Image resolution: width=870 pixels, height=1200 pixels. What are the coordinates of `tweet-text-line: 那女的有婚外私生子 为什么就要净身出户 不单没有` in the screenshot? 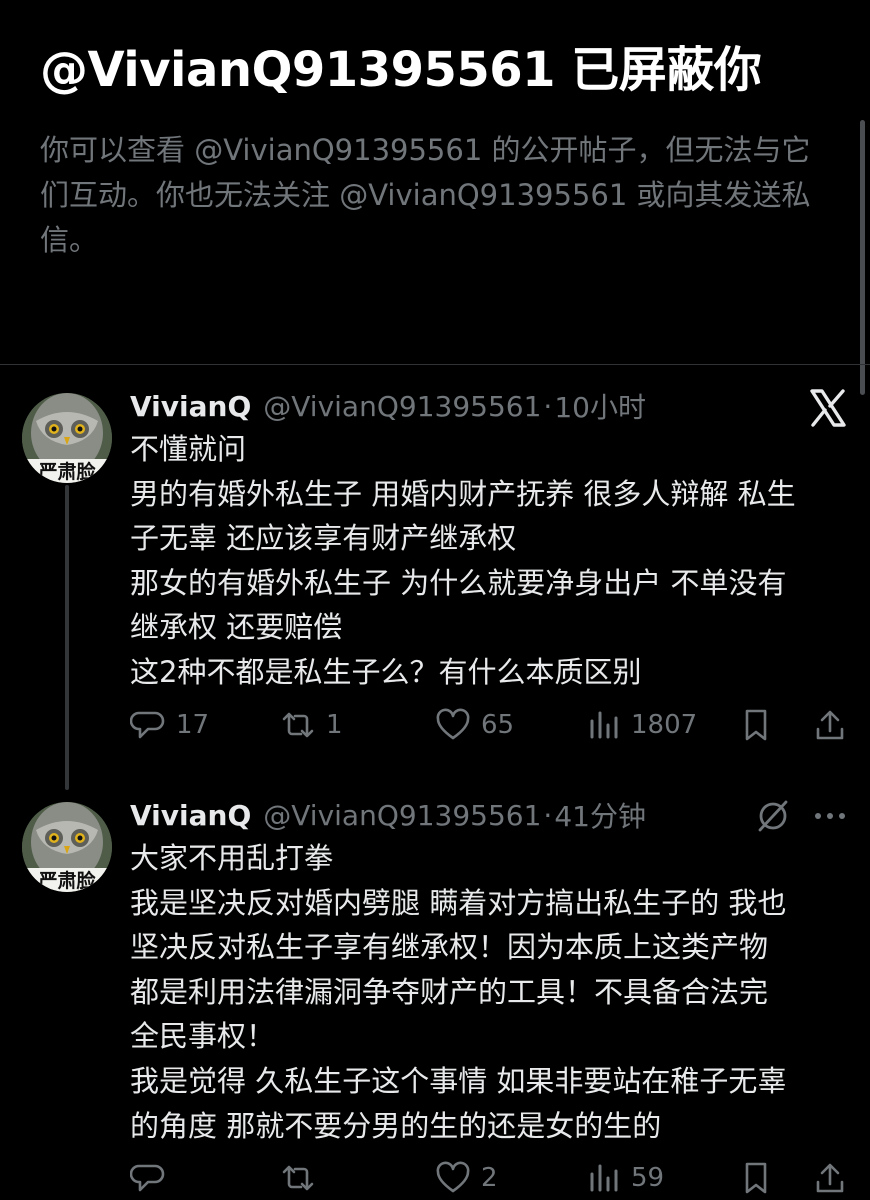 It's located at (458, 582).